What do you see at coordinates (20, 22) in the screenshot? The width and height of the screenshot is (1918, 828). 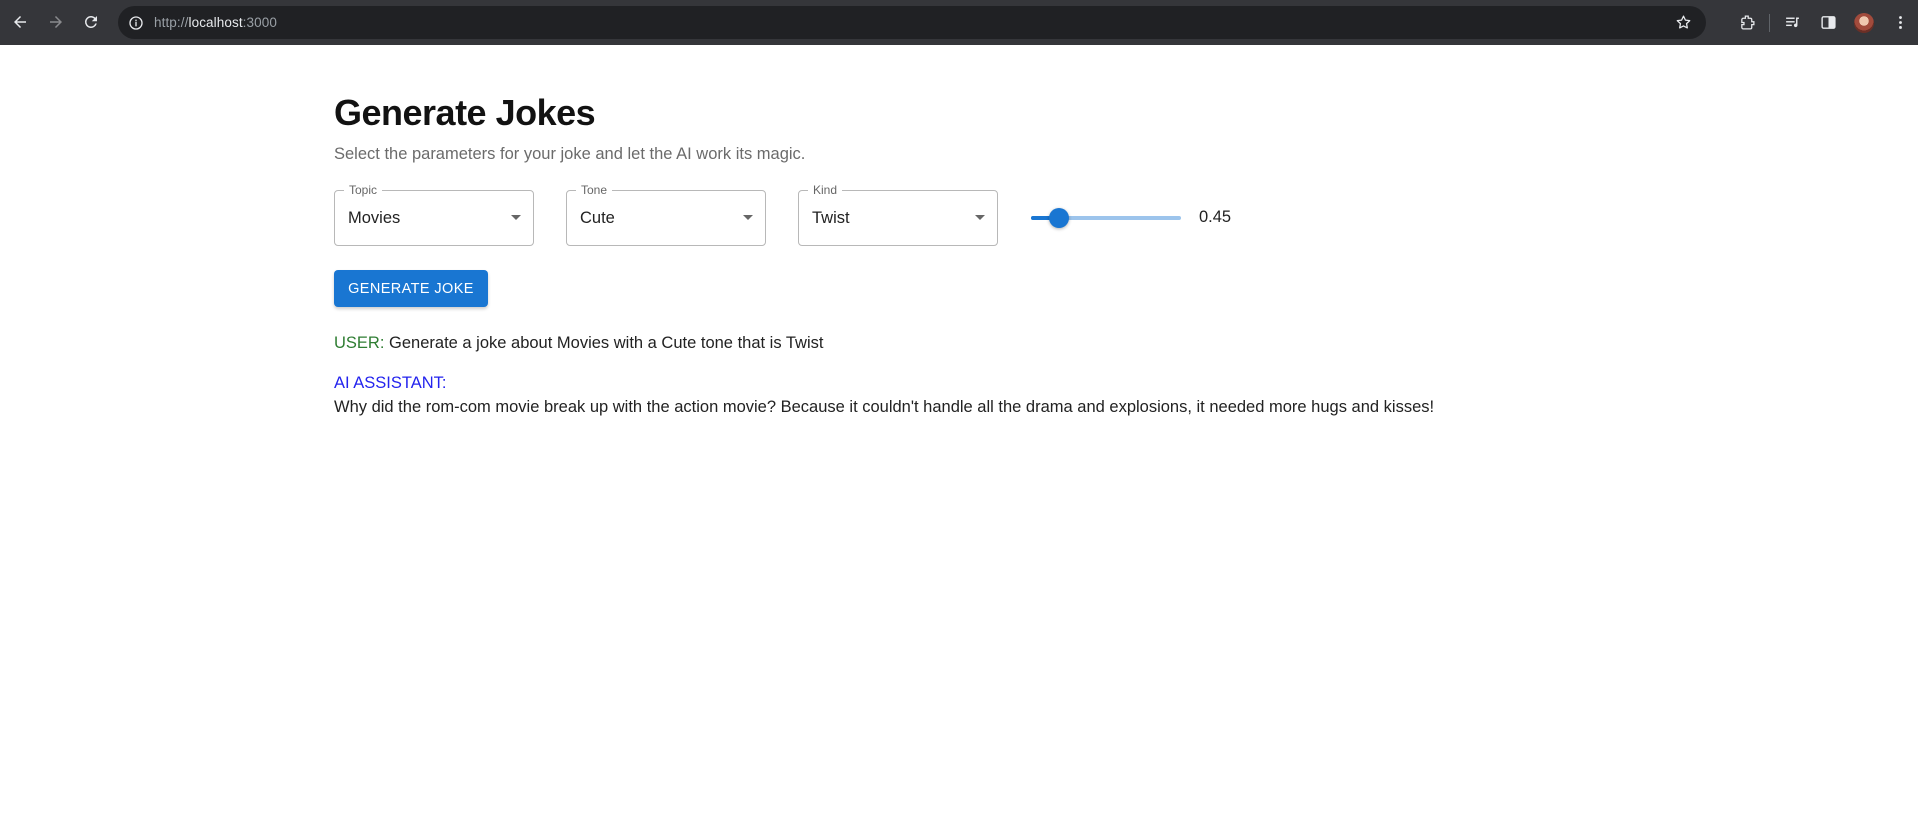 I see `back-icon` at bounding box center [20, 22].